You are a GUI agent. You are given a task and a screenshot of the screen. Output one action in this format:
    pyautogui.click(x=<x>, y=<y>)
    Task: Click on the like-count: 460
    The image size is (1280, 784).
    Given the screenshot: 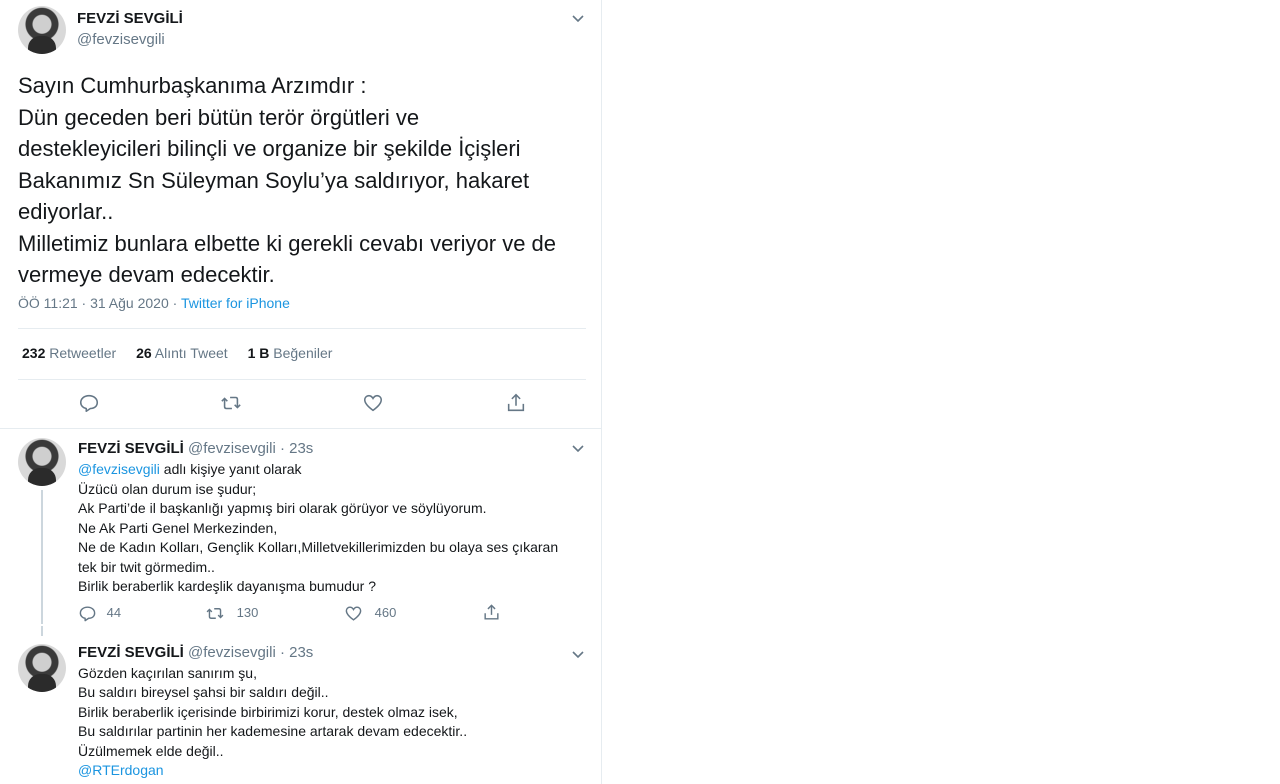 What is the action you would take?
    pyautogui.click(x=385, y=612)
    